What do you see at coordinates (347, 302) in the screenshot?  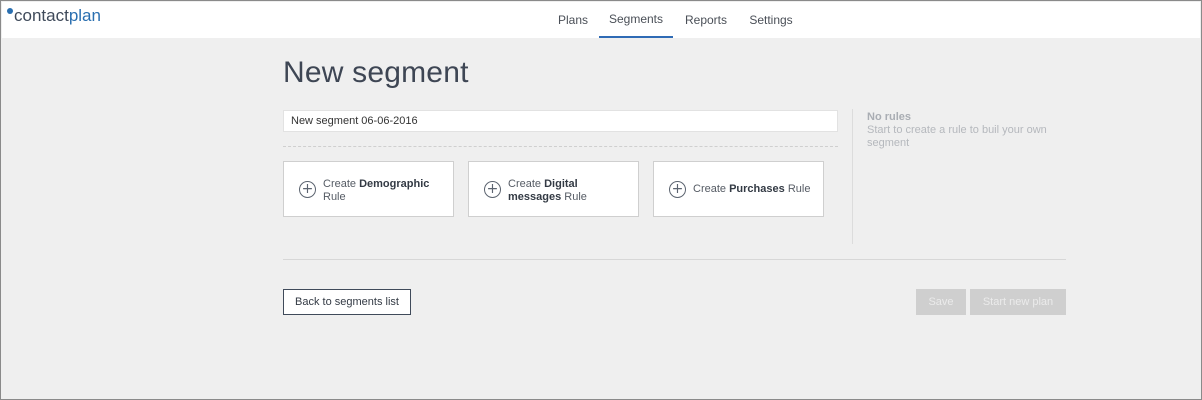 I see `back-to-segments-button: Back to segments list` at bounding box center [347, 302].